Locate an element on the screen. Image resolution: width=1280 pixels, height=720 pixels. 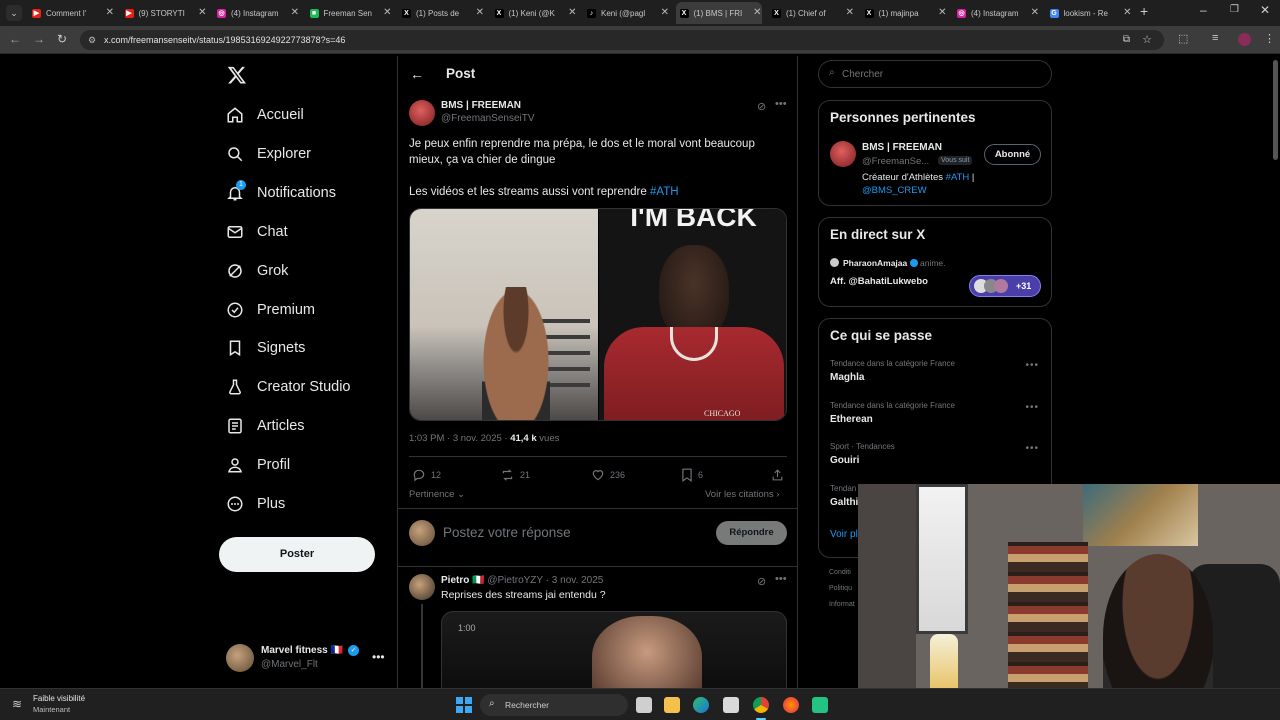
edge-icon is located at coordinates (701, 705).